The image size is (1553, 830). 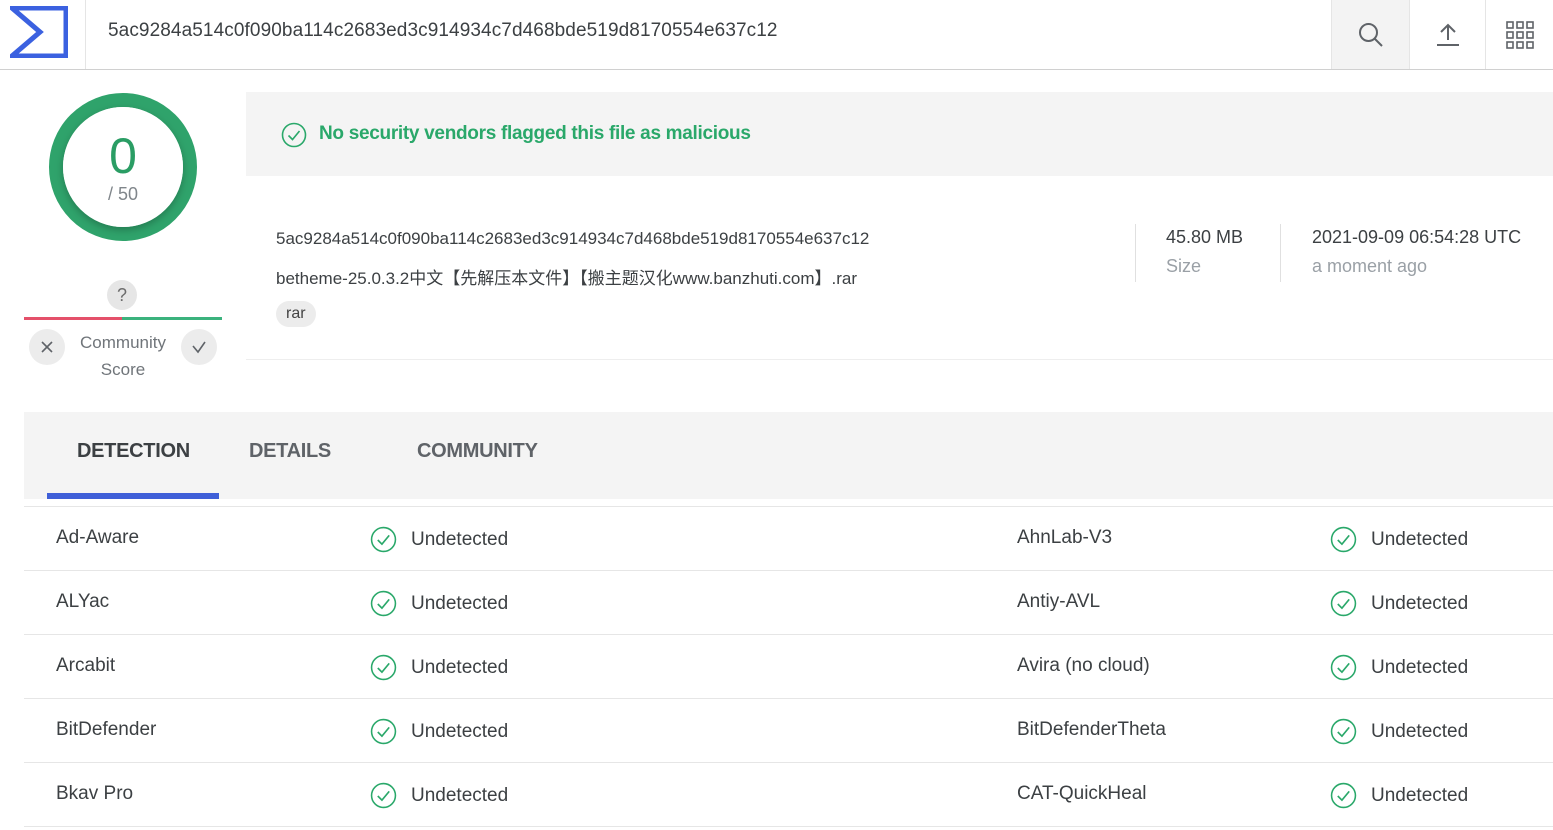 What do you see at coordinates (1370, 266) in the screenshot?
I see `analysis-date-relative: a moment ago` at bounding box center [1370, 266].